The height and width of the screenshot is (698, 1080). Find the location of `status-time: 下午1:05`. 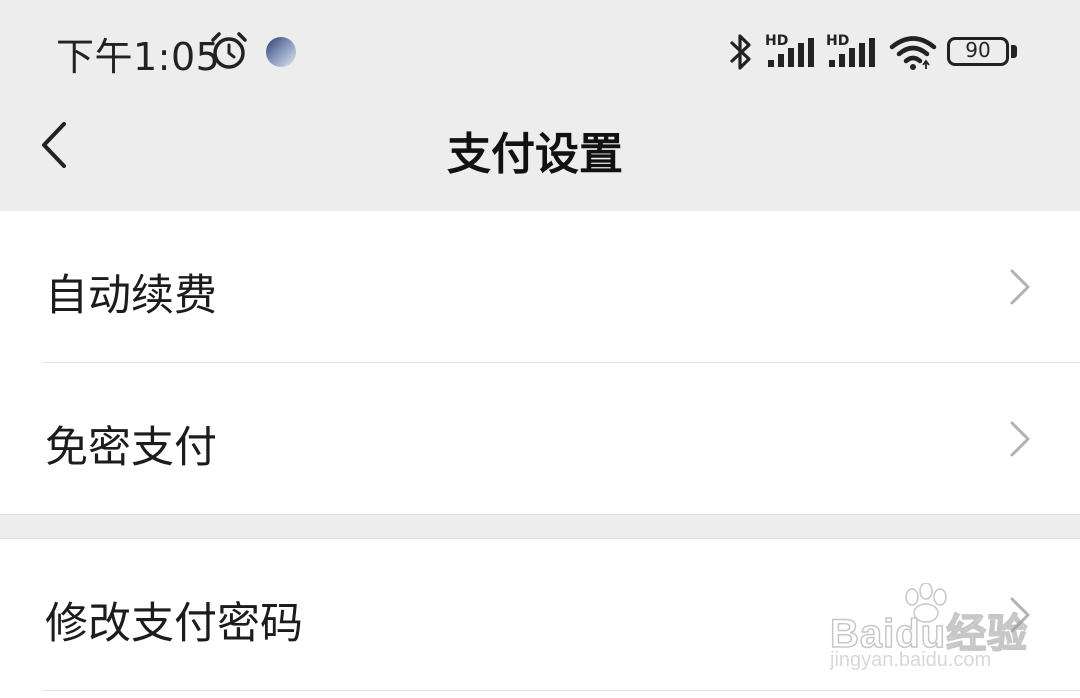

status-time: 下午1:05 is located at coordinates (138, 57).